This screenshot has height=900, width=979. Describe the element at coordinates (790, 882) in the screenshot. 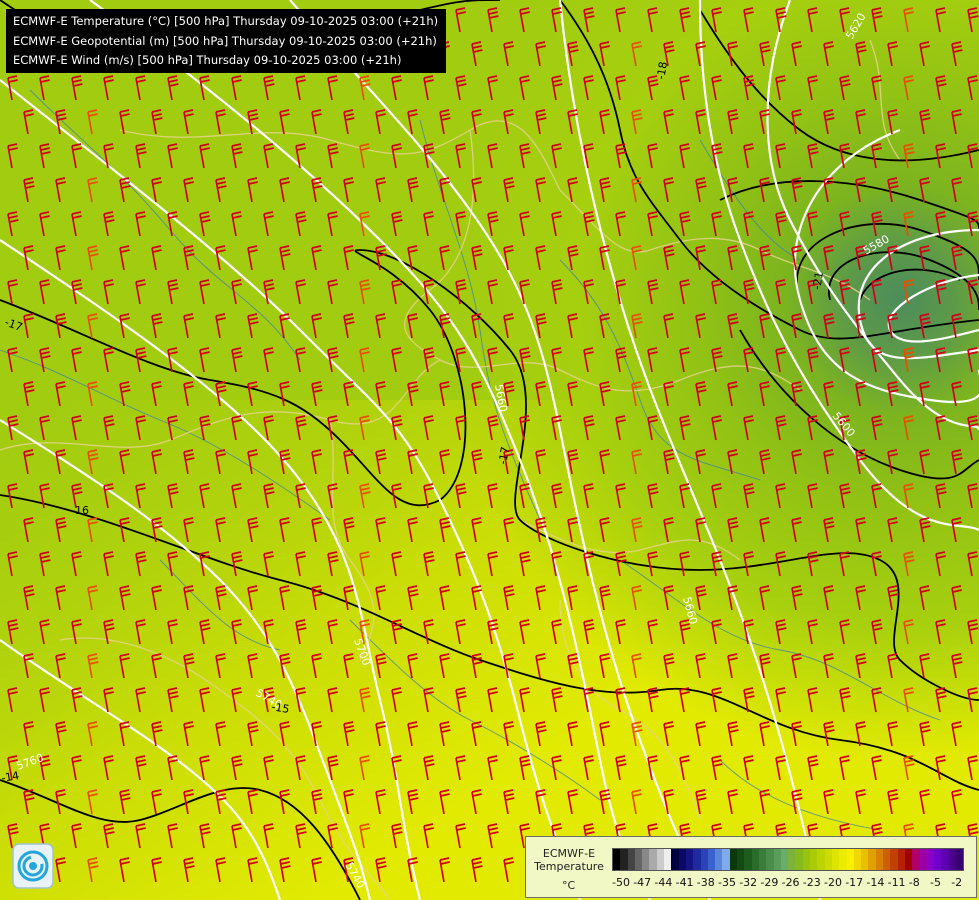

I see `legend-tick-label: -26` at that location.